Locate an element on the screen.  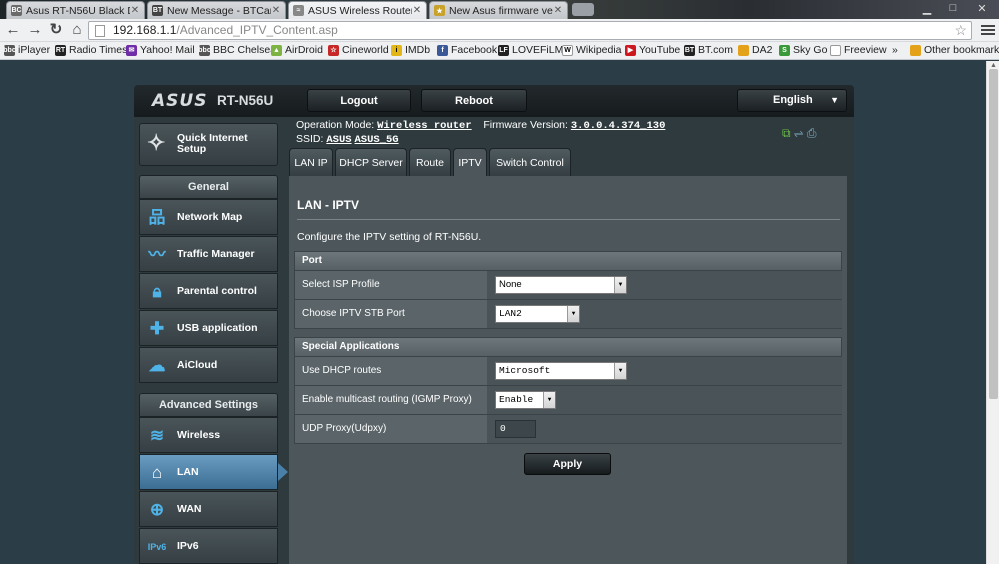
page-scrollbar: ▲ is located at coordinates (992, 312).